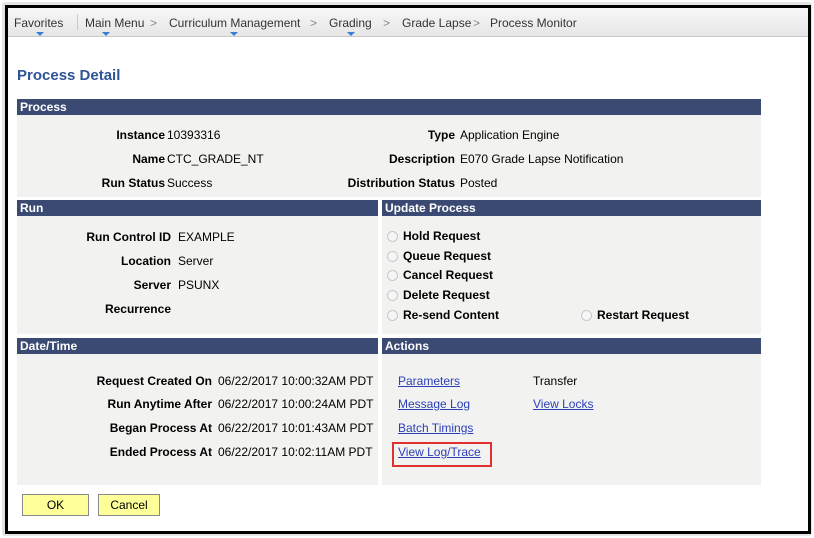 This screenshot has height=538, width=814. What do you see at coordinates (77, 22) in the screenshot?
I see `nav-divider` at bounding box center [77, 22].